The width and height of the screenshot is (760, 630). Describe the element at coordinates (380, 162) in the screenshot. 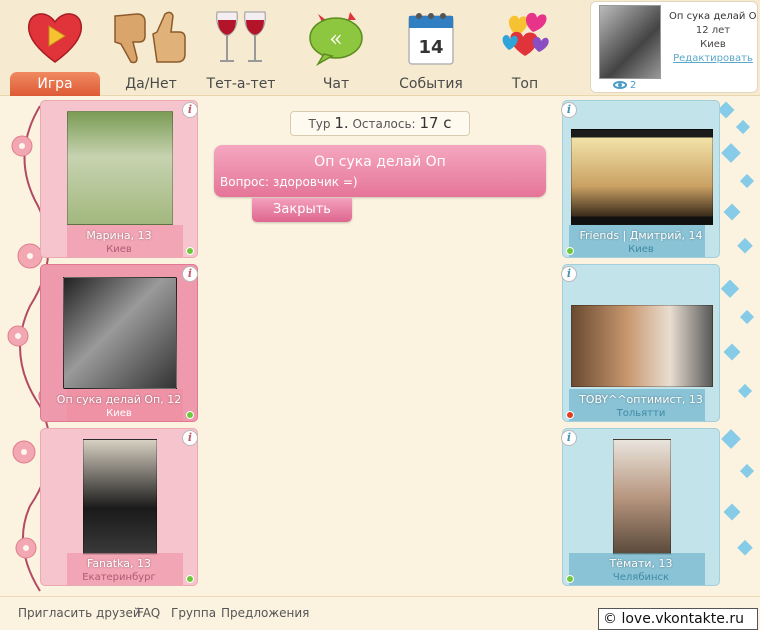

I see `question-author: Оп сука делай Оп` at that location.